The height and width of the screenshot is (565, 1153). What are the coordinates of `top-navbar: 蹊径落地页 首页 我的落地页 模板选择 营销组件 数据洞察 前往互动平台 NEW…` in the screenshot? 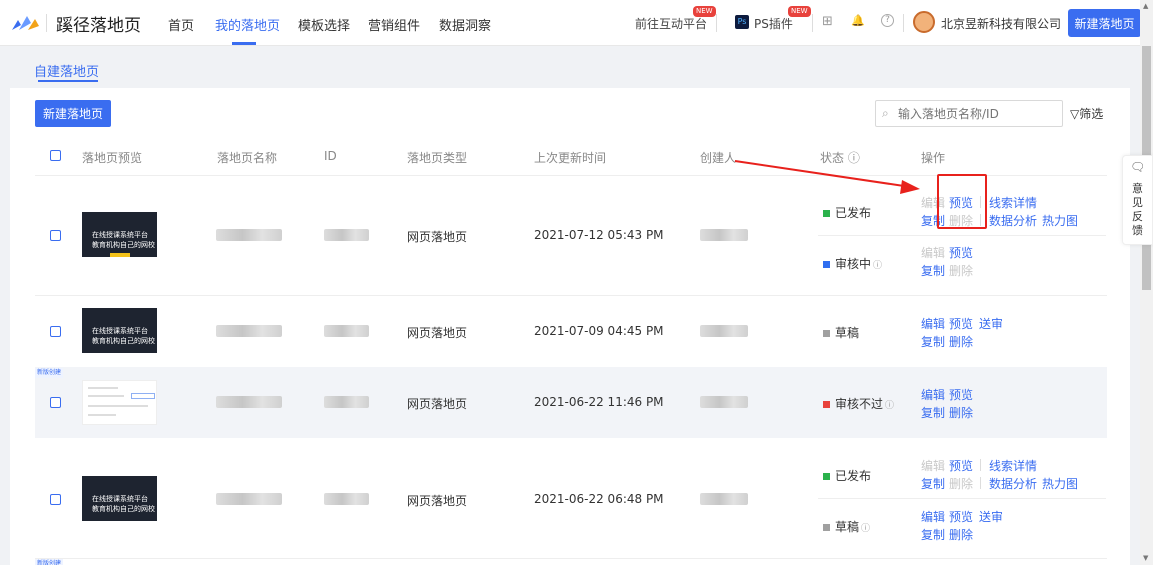 It's located at (570, 23).